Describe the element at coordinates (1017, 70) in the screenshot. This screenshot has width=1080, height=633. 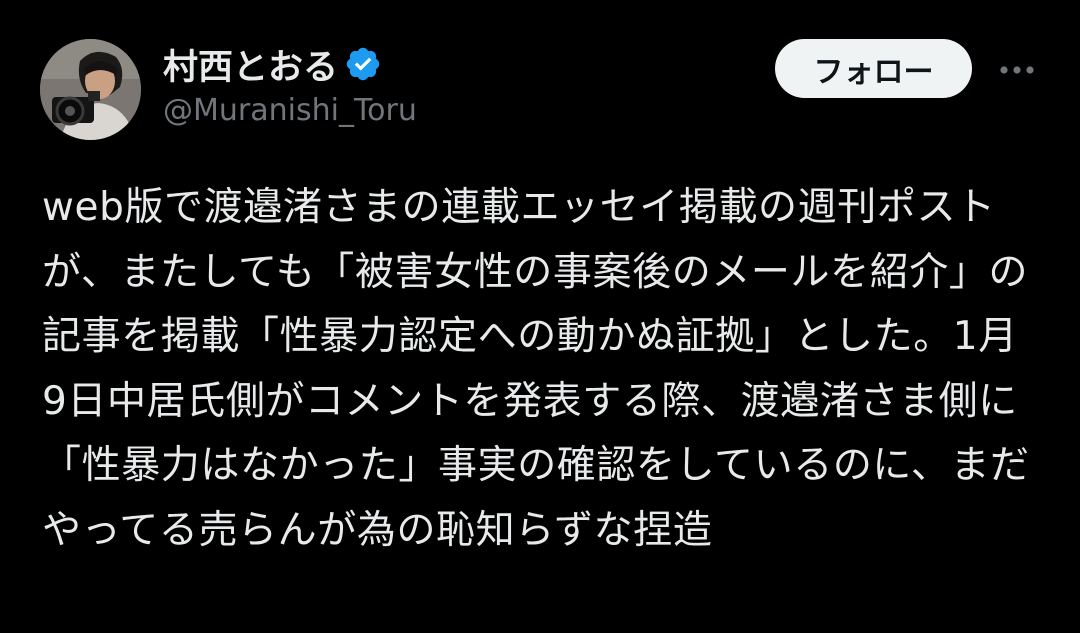
I see `more-options-icon` at that location.